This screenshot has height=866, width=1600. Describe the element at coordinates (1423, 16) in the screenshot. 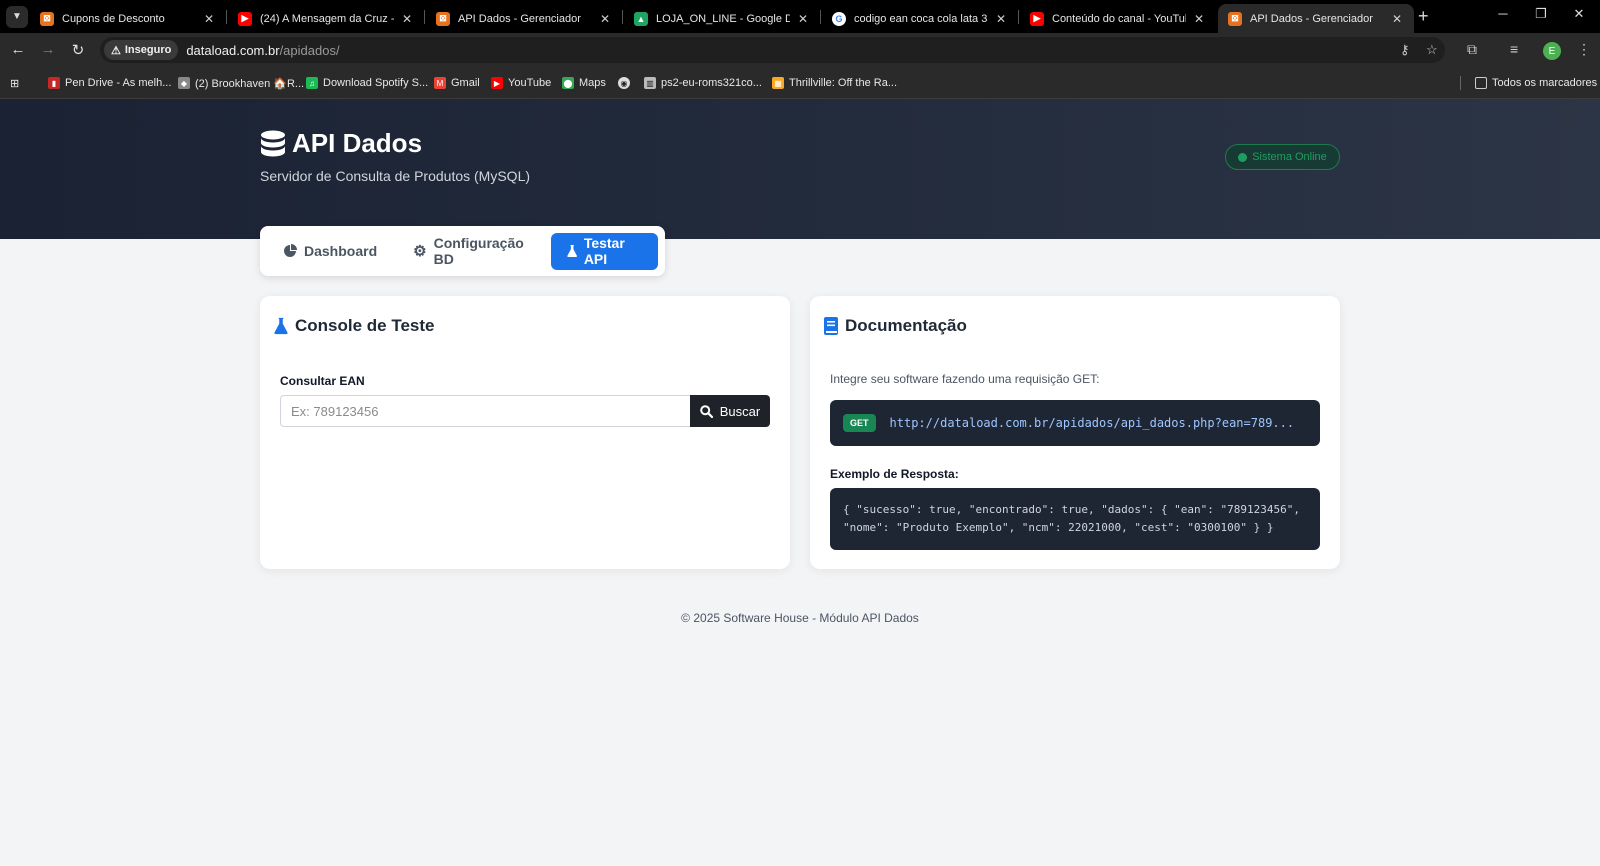

I see `new-tab-icon: +` at that location.